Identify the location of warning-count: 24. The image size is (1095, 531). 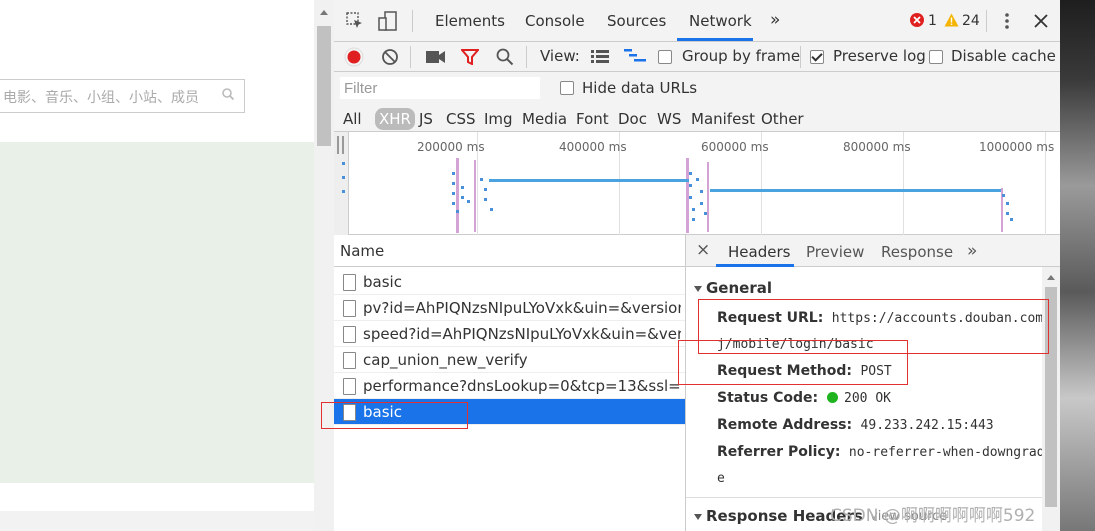
(971, 21).